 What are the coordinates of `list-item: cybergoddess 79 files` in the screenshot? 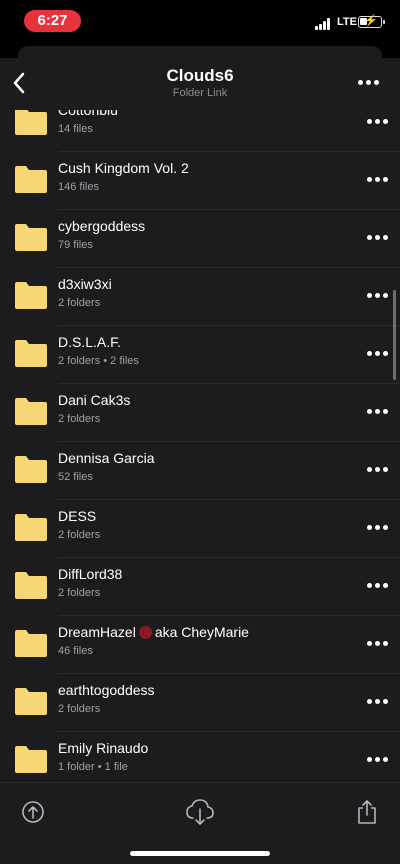 It's located at (200, 239).